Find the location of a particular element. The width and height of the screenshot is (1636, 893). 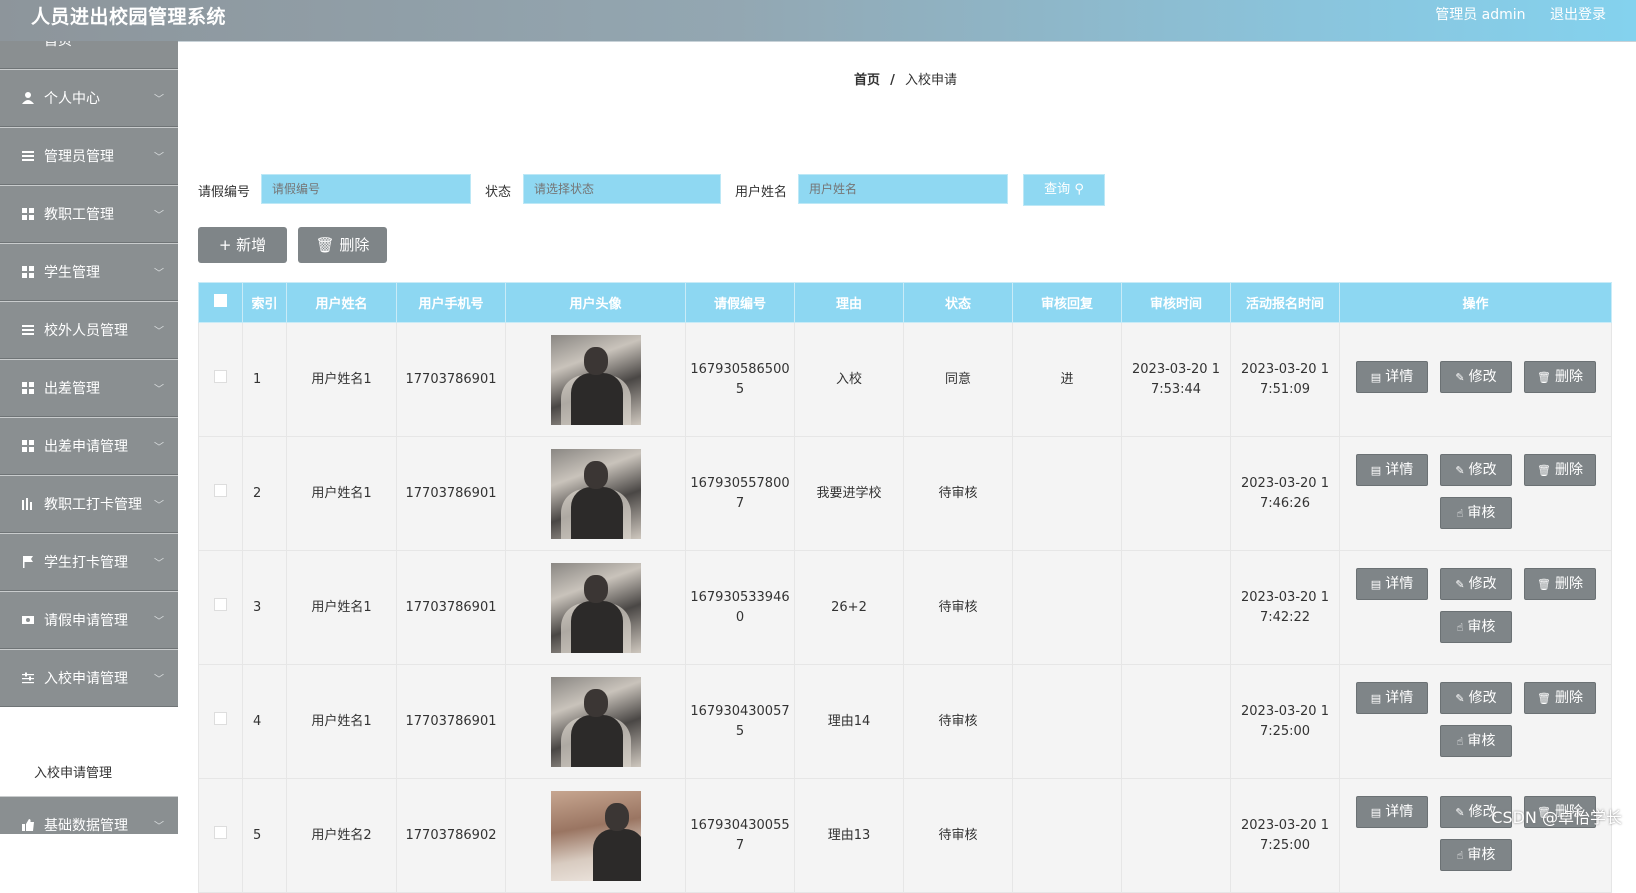

cell-signup-time: 2023-03-20 17:42:22 is located at coordinates (1285, 607).